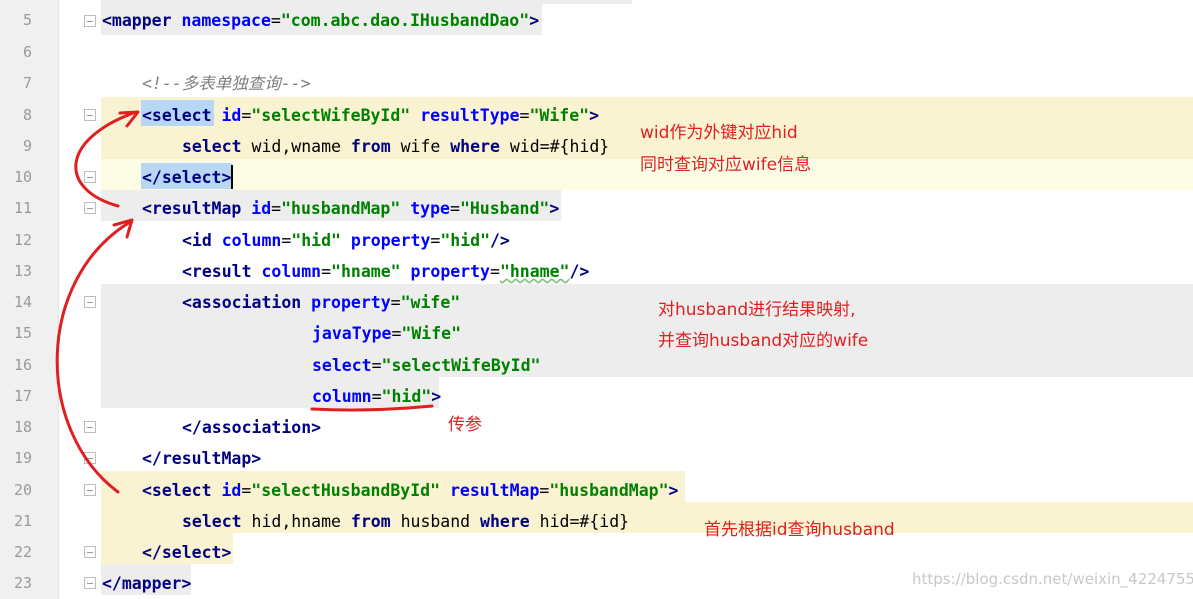 The image size is (1193, 599). Describe the element at coordinates (93, 357) in the screenshot. I see `arrow-select-to-resultmap` at that location.